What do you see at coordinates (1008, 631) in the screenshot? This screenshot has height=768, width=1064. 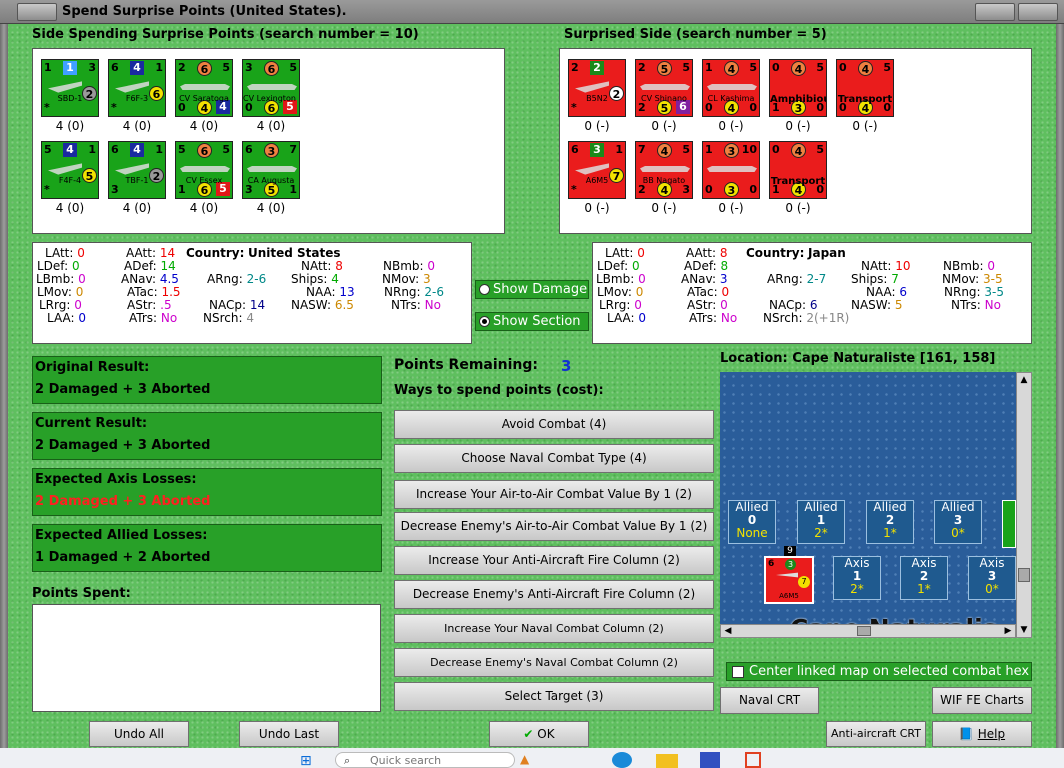 I see `scroll-right-arrow: ▶` at bounding box center [1008, 631].